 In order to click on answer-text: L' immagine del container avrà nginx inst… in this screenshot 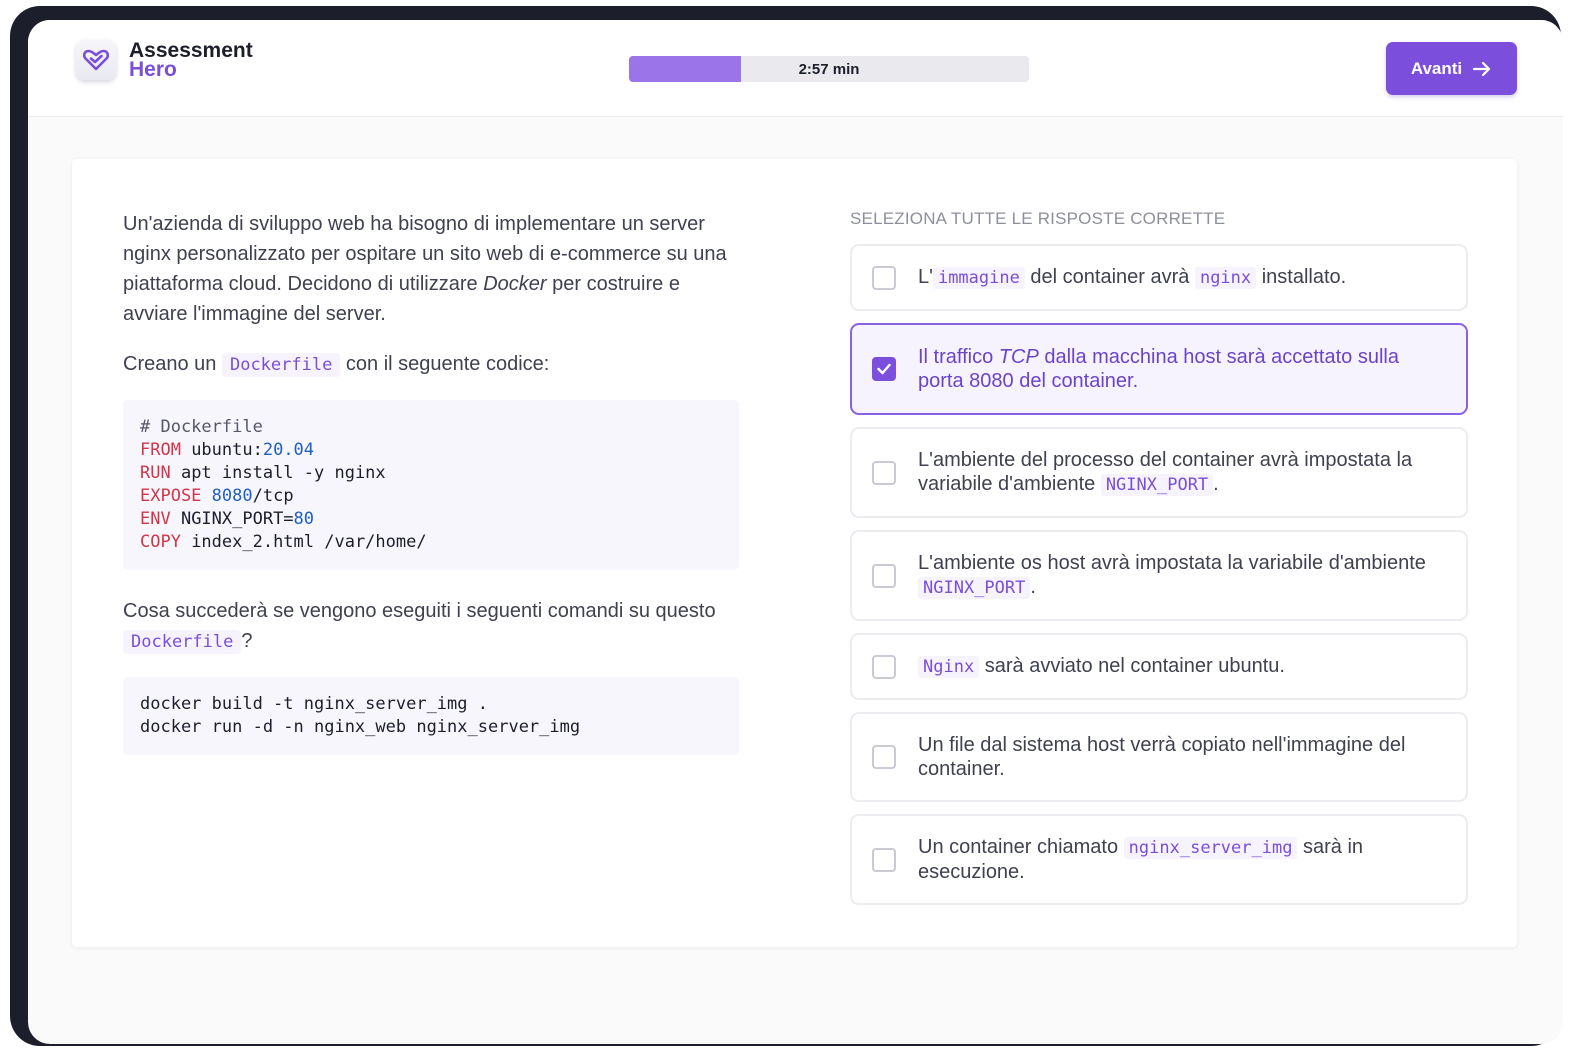, I will do `click(1132, 277)`.